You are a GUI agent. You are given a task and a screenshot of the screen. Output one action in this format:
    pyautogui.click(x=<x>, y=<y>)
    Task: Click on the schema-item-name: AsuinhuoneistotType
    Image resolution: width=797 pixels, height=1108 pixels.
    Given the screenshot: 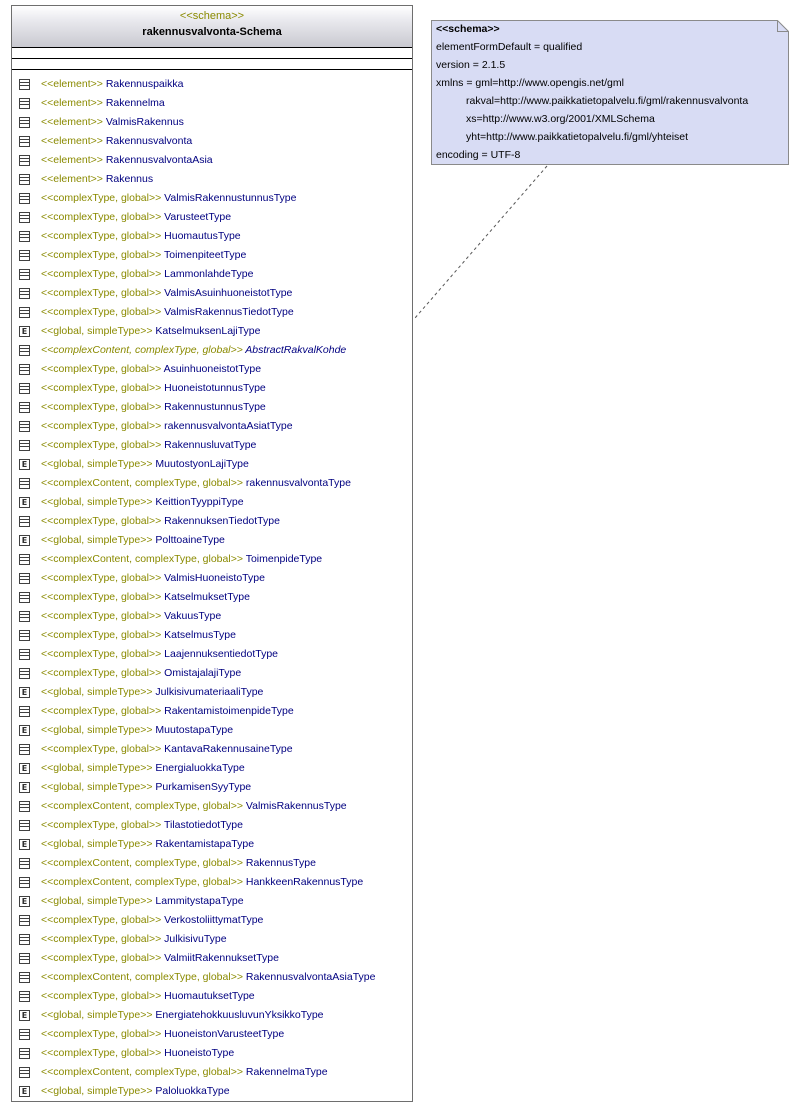 What is the action you would take?
    pyautogui.click(x=212, y=369)
    